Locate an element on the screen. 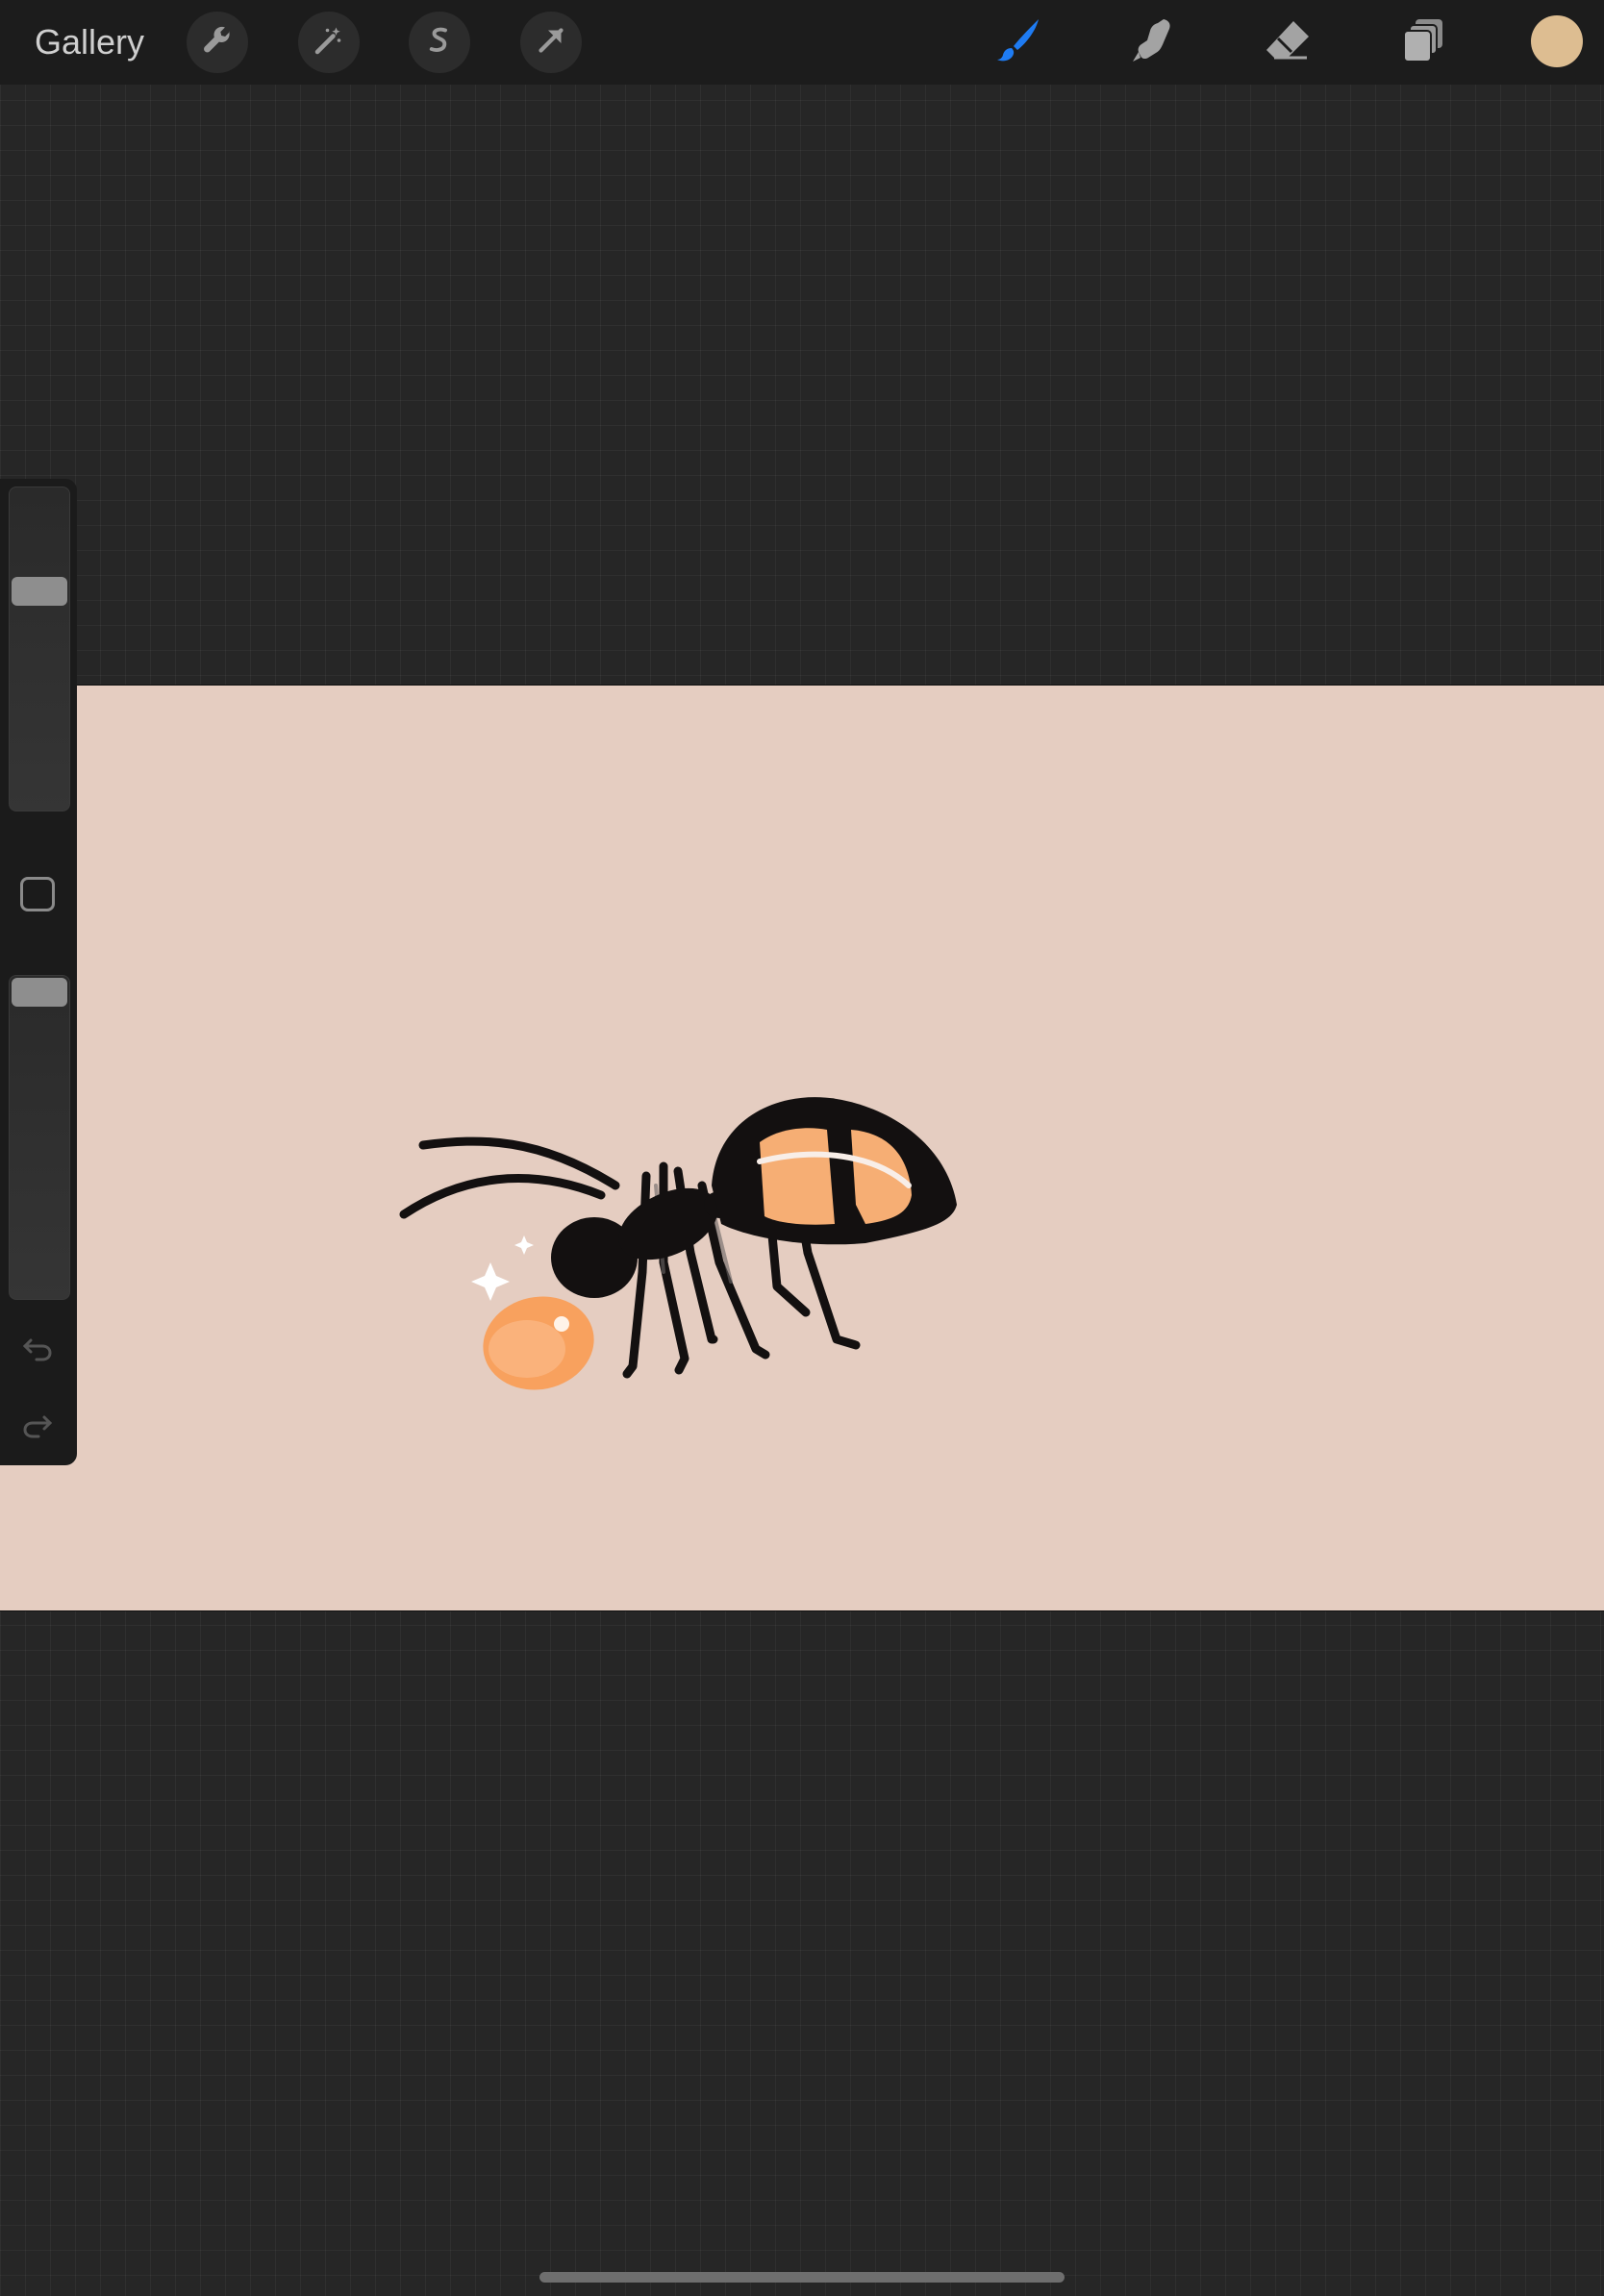 This screenshot has height=2296, width=1604. redo-button is located at coordinates (37, 1426).